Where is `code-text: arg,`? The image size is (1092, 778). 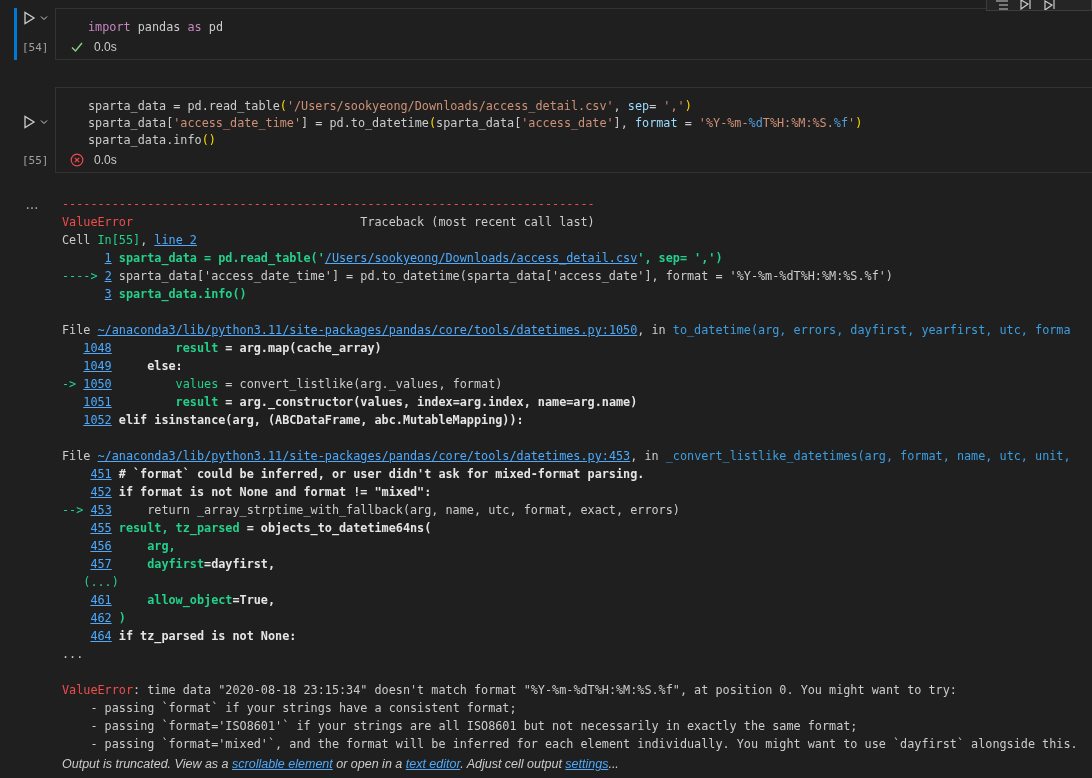
code-text: arg, is located at coordinates (161, 546).